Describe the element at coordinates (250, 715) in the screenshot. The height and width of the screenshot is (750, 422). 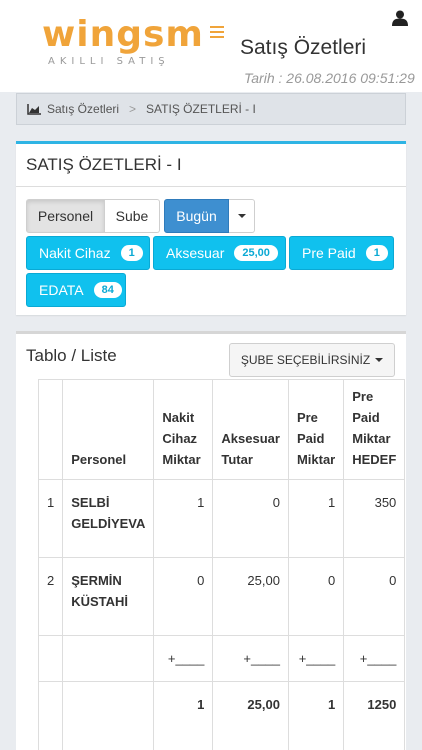
I see `cell-total: 25,00` at that location.